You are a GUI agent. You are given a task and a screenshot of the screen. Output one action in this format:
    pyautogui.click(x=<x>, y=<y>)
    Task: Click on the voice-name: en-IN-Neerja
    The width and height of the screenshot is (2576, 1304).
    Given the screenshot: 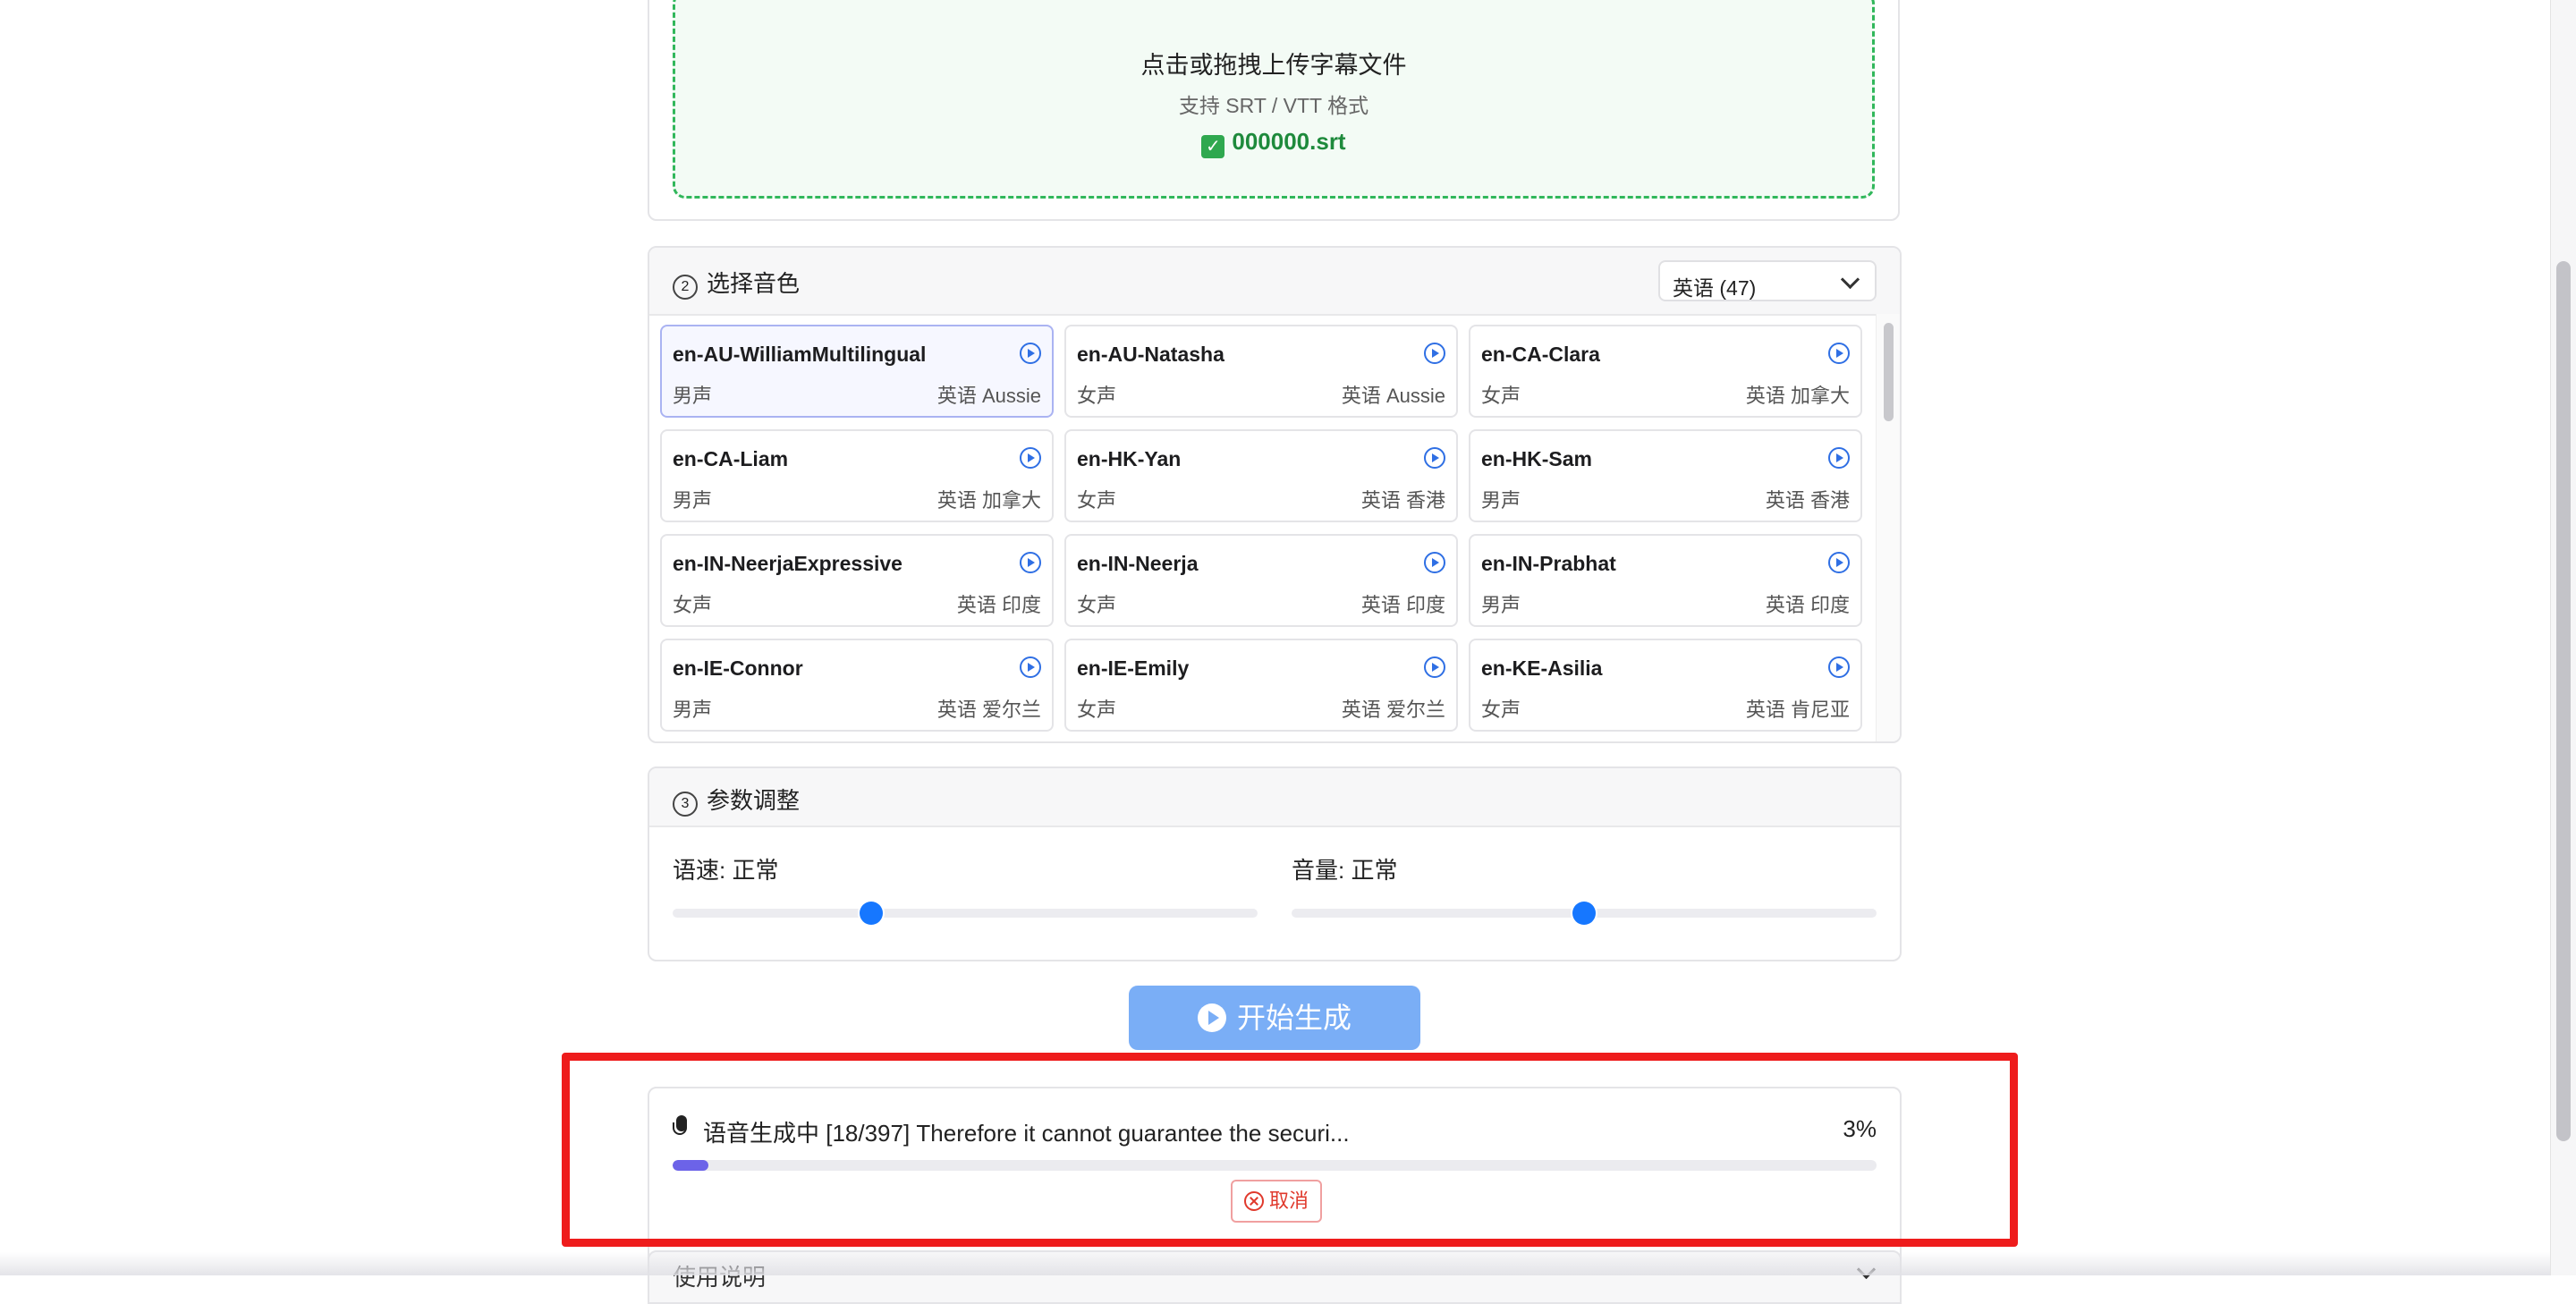 What is the action you would take?
    pyautogui.click(x=1138, y=563)
    